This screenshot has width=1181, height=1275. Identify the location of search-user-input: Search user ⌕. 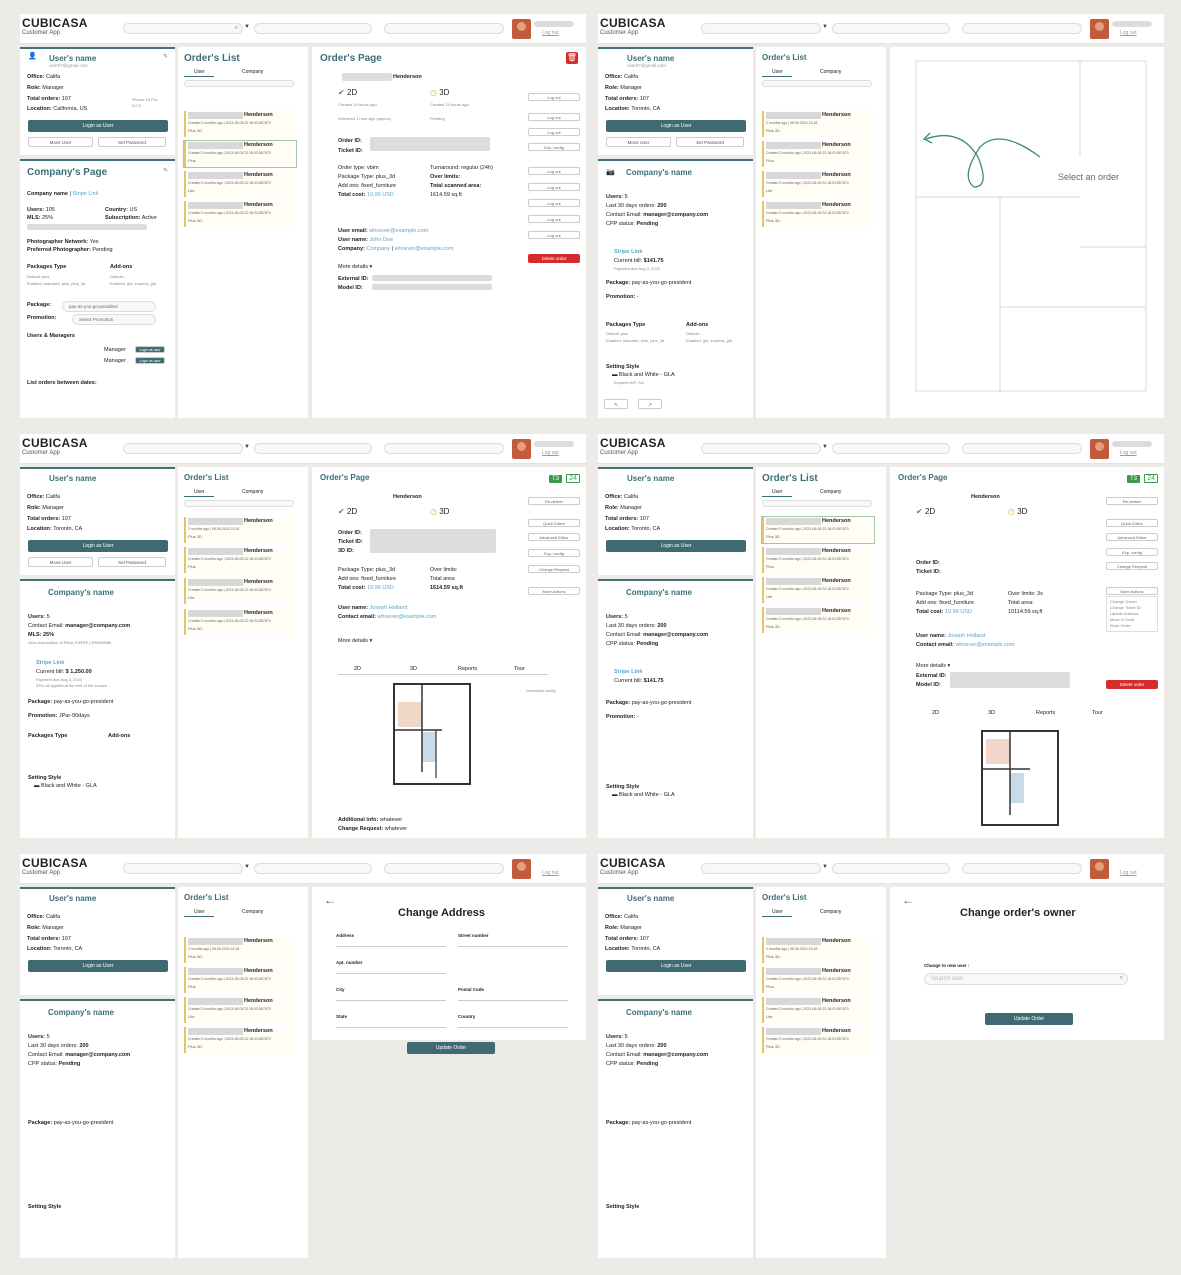
(1026, 979).